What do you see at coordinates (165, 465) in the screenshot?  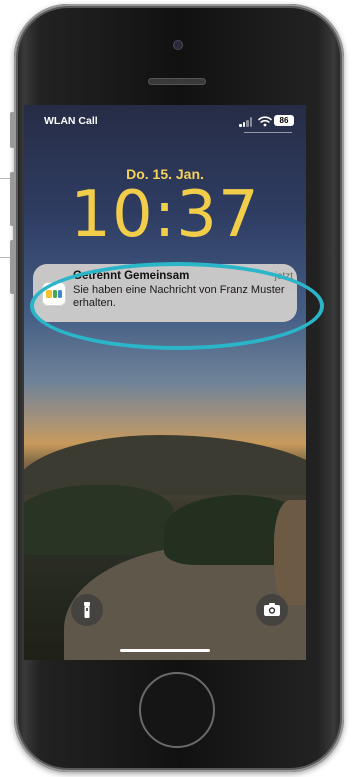 I see `wallpaper-hills` at bounding box center [165, 465].